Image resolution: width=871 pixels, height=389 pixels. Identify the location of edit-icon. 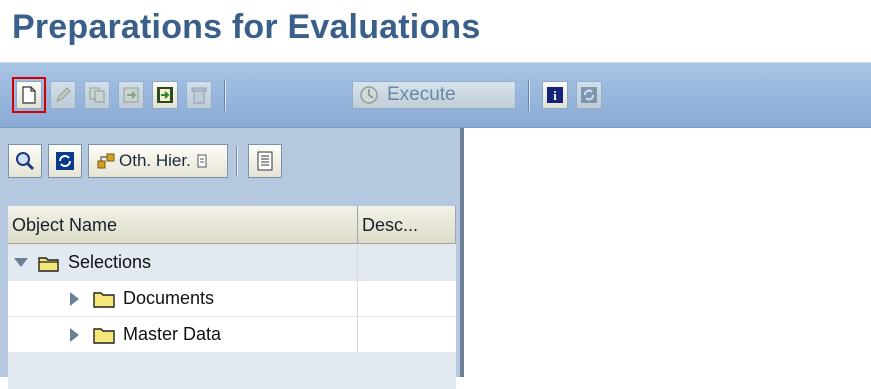
(63, 94).